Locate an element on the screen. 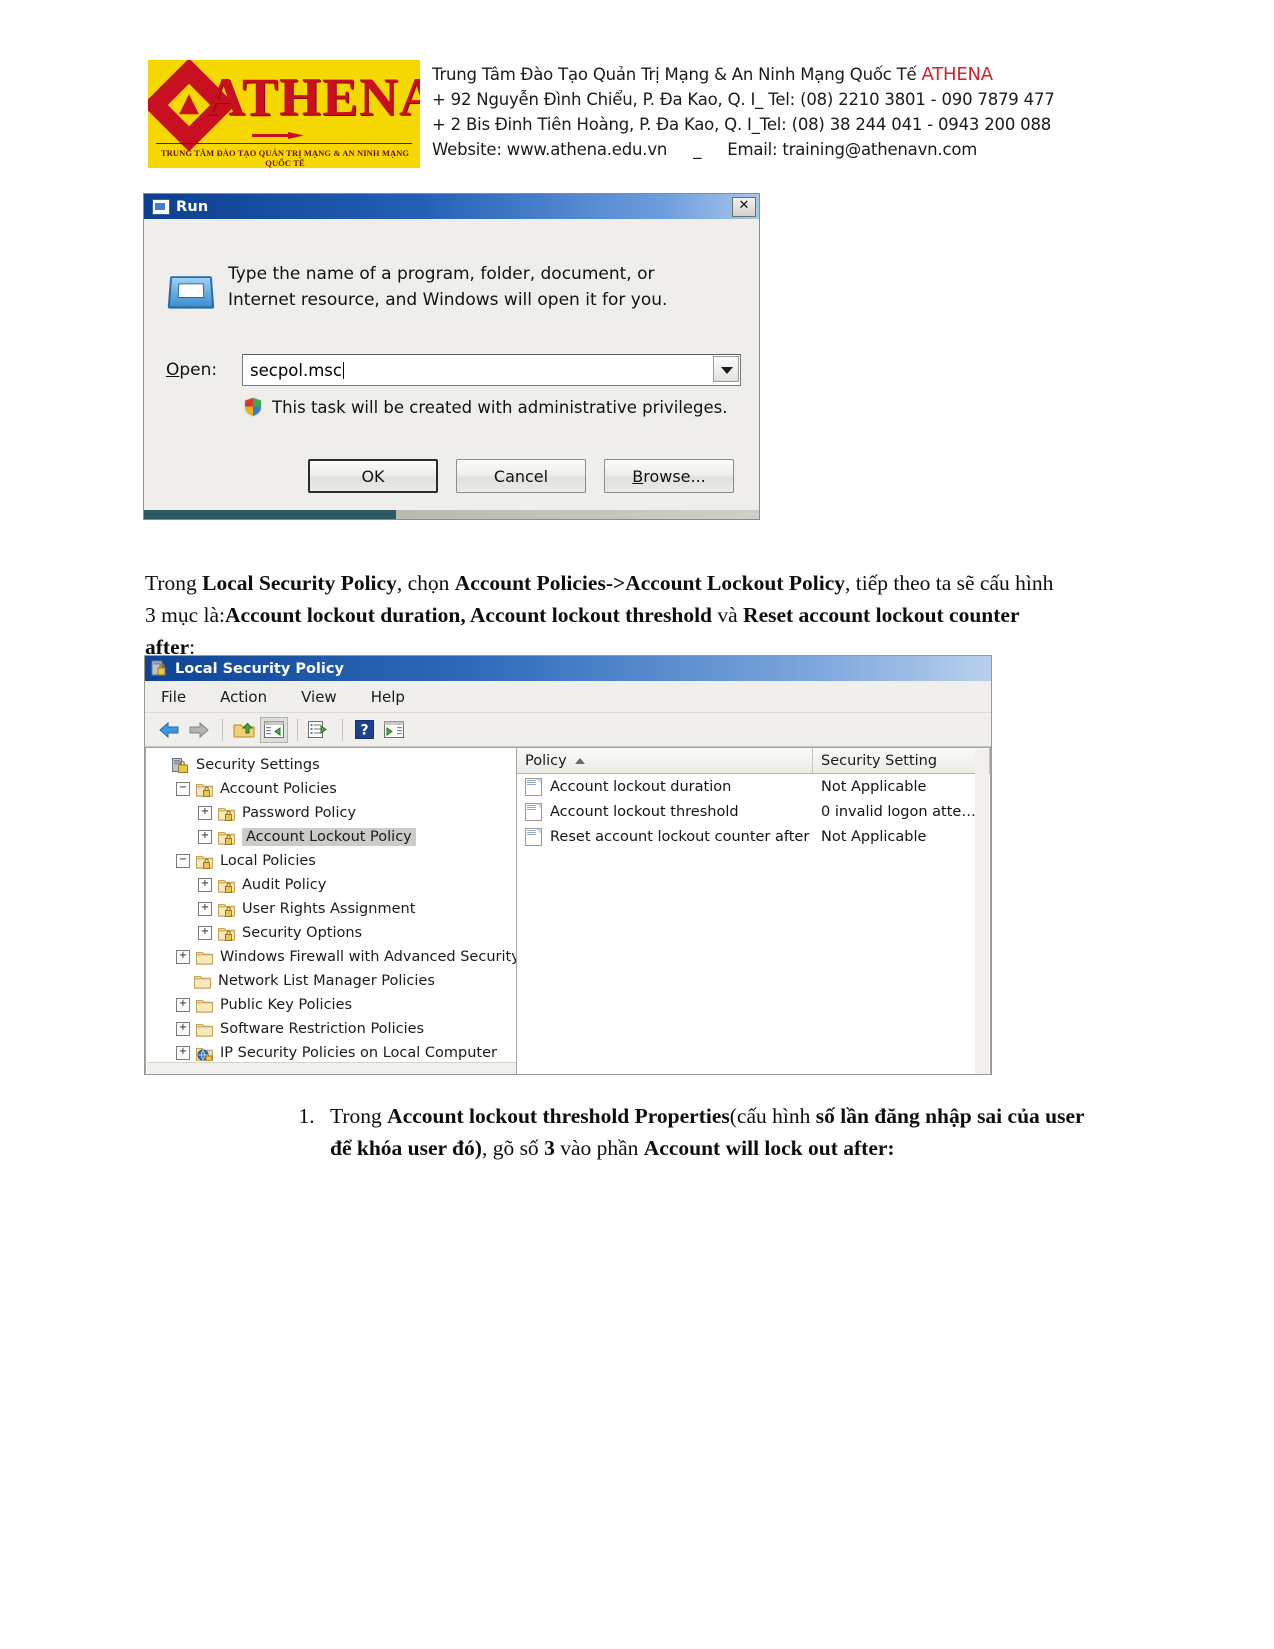 This screenshot has width=1274, height=1649. letterhead-line-1-brand: ATHENA is located at coordinates (957, 74).